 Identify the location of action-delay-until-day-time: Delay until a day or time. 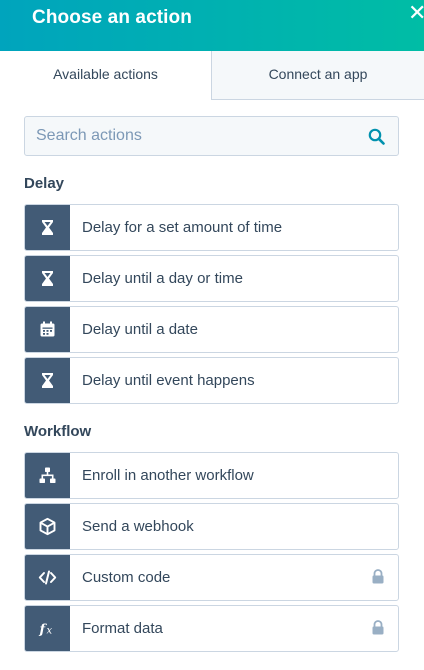
(211, 278).